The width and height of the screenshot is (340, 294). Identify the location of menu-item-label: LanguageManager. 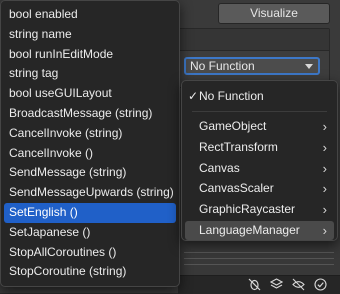
(249, 230).